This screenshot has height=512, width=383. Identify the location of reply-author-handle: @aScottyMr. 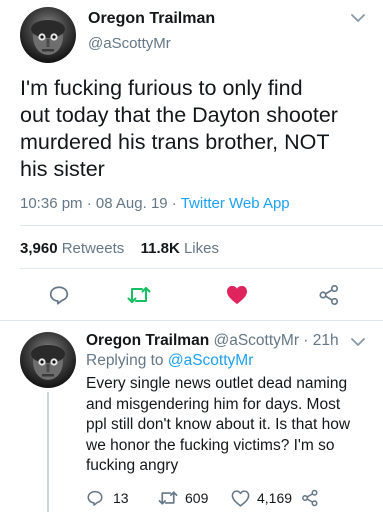
(256, 340).